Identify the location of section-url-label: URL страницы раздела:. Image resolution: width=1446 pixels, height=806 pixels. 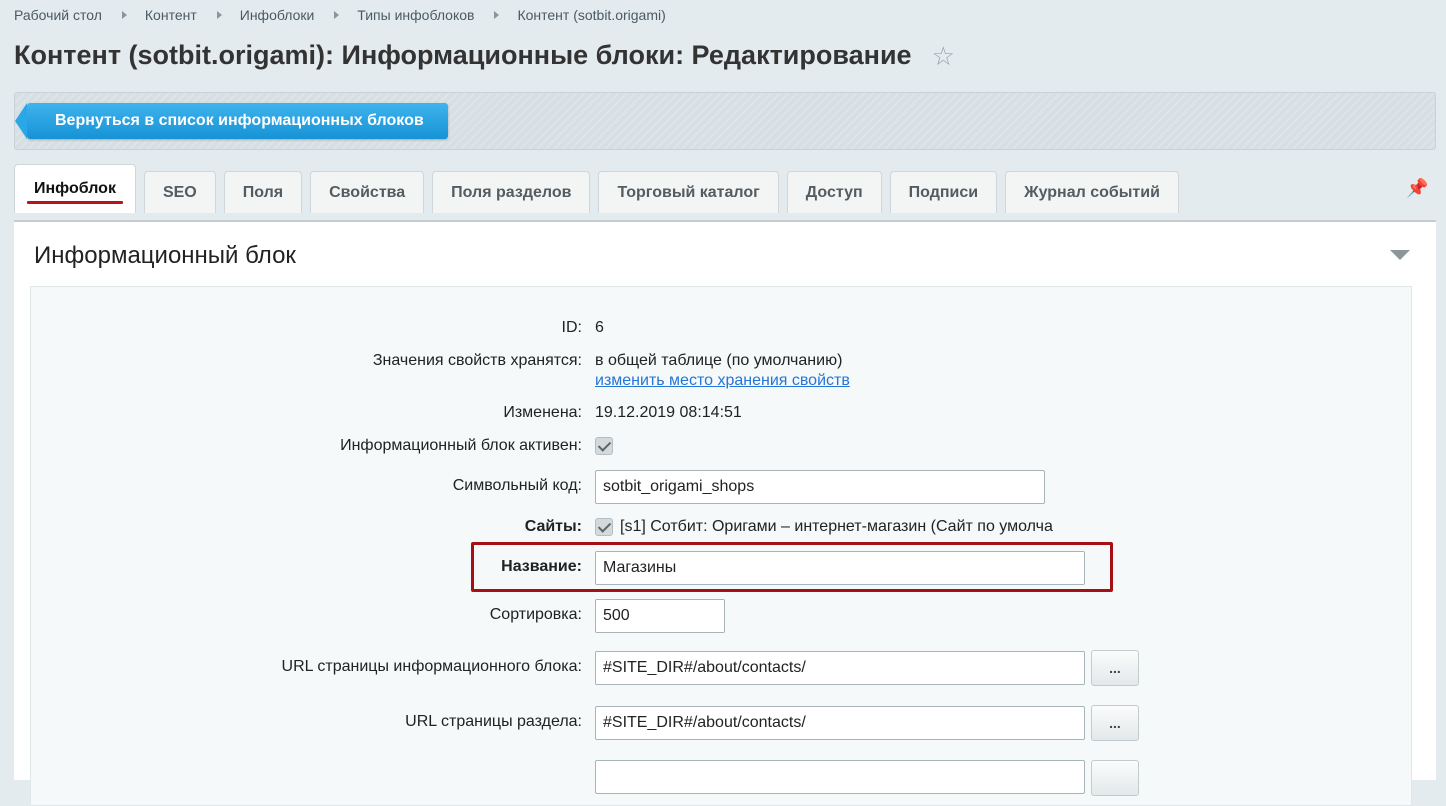
(493, 721).